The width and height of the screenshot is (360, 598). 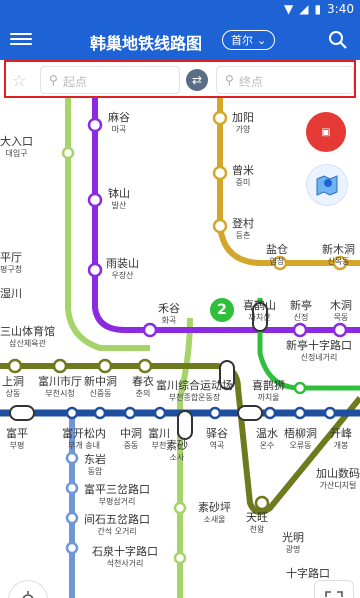 I want to click on clock: 3:40, so click(x=340, y=9).